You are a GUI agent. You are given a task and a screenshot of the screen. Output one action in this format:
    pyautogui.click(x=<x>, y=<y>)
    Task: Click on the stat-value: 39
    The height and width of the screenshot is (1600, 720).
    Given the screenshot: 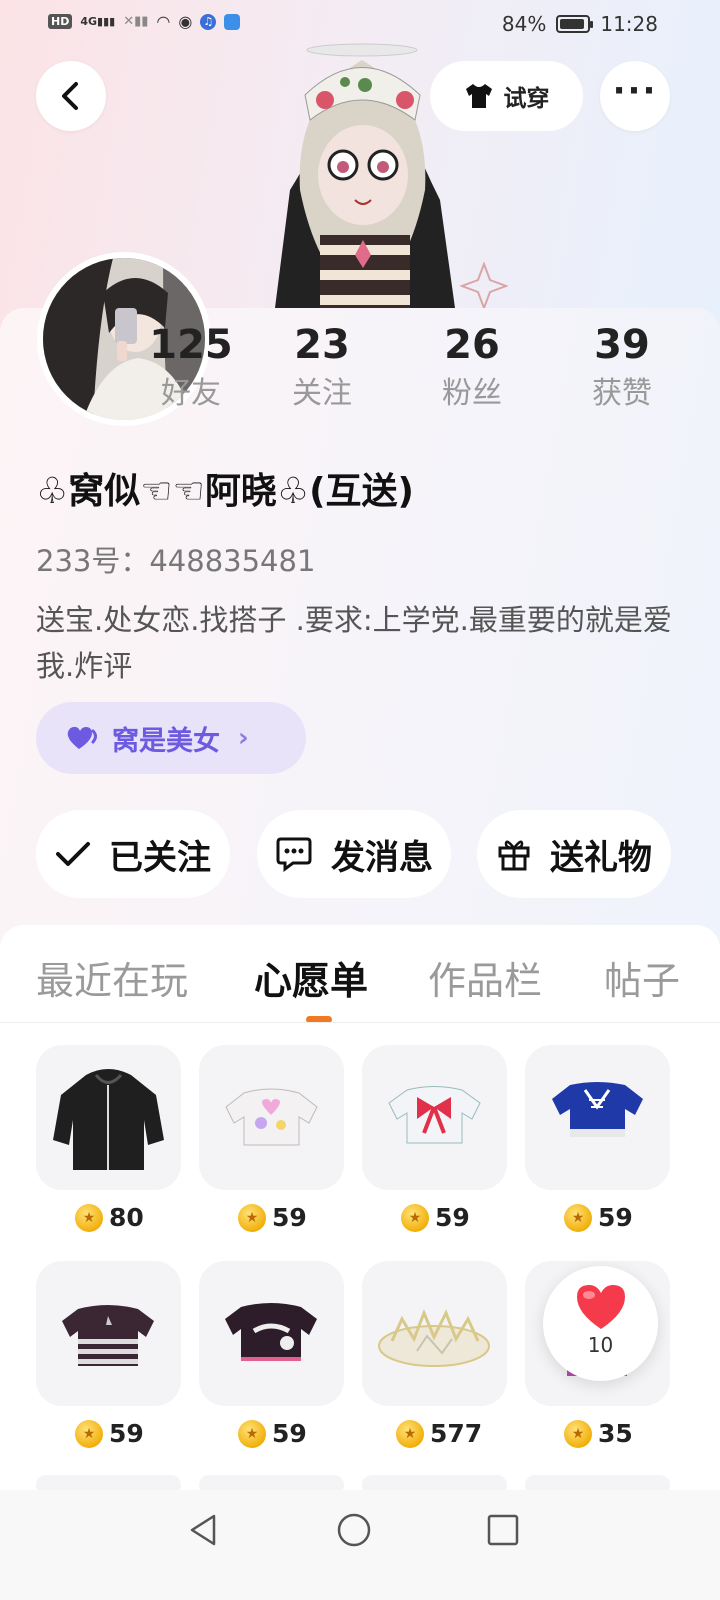 What is the action you would take?
    pyautogui.click(x=622, y=345)
    